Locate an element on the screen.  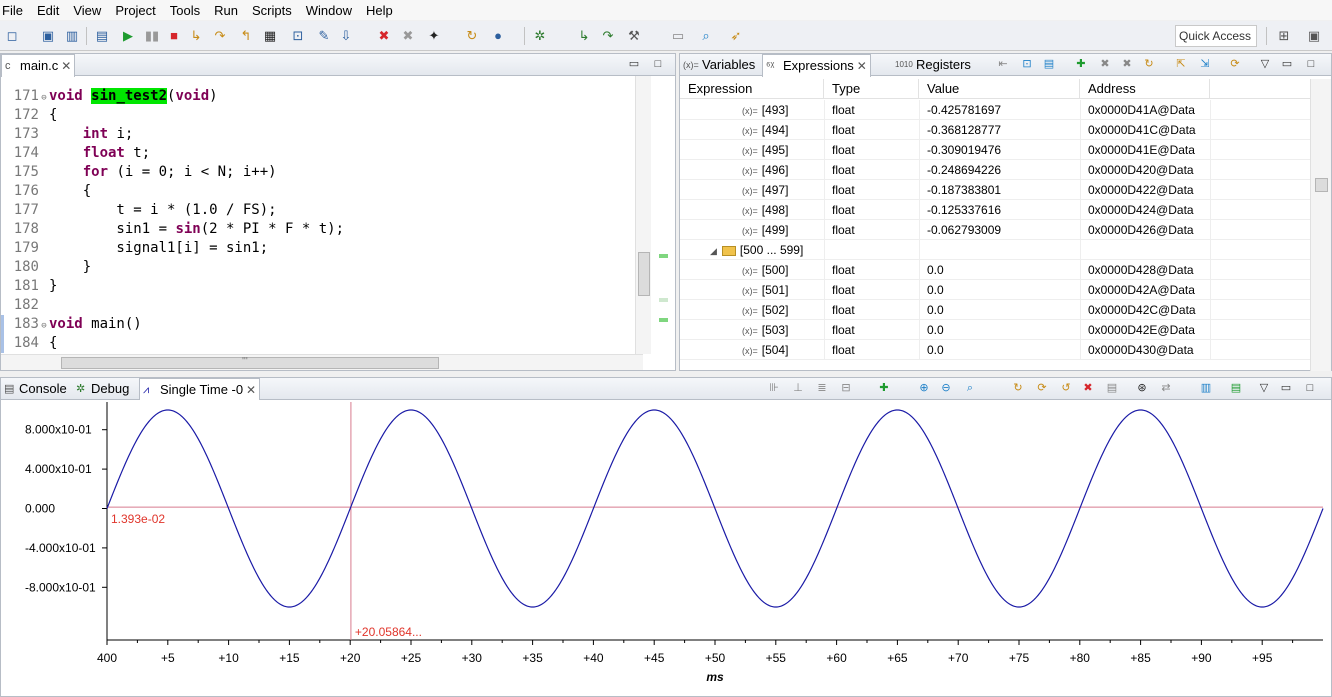
value-cell: -0.187383801 is located at coordinates (964, 190).